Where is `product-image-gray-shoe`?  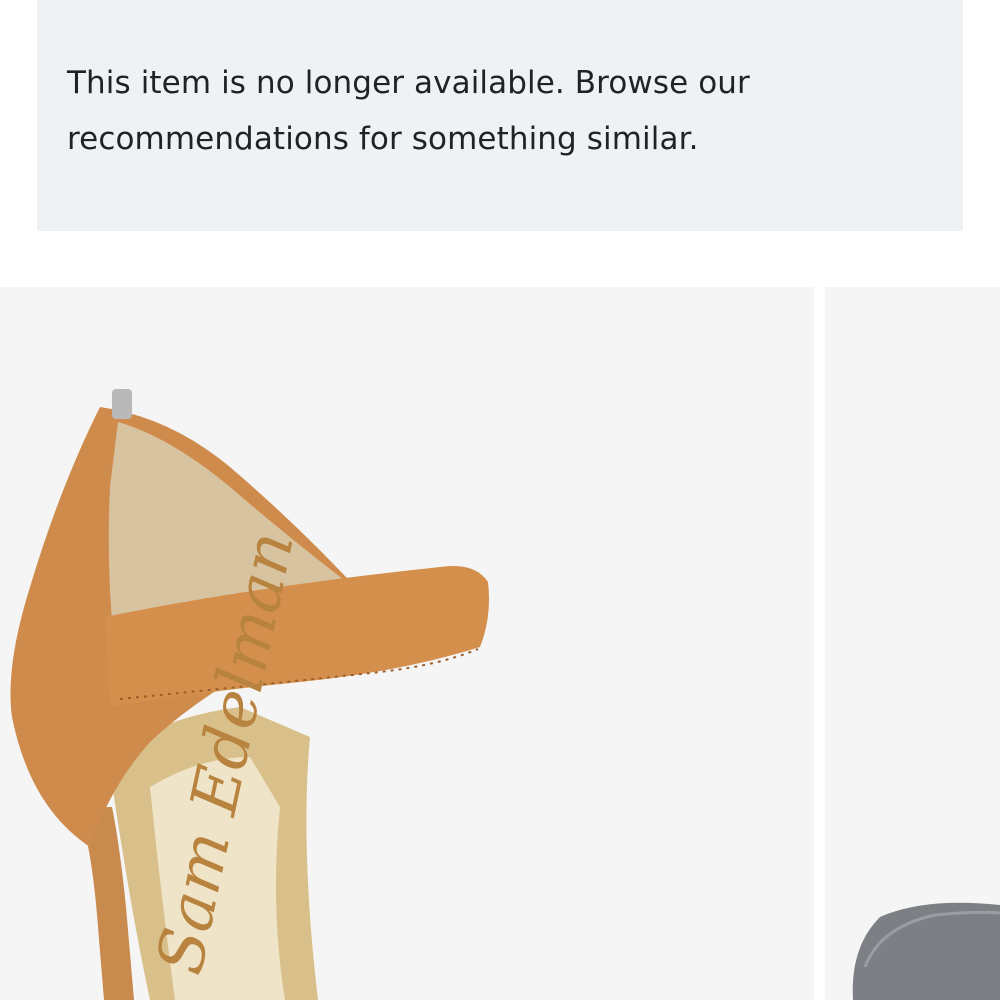 product-image-gray-shoe is located at coordinates (912, 643).